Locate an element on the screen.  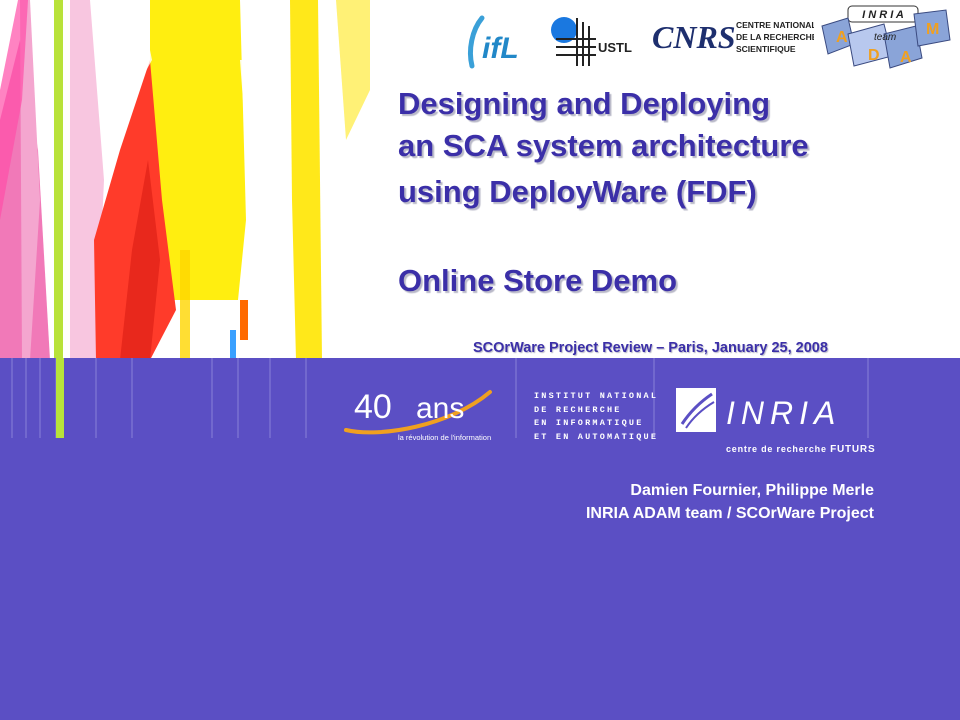
institute-line-3: EN INFORMATIQUE is located at coordinates (589, 423).